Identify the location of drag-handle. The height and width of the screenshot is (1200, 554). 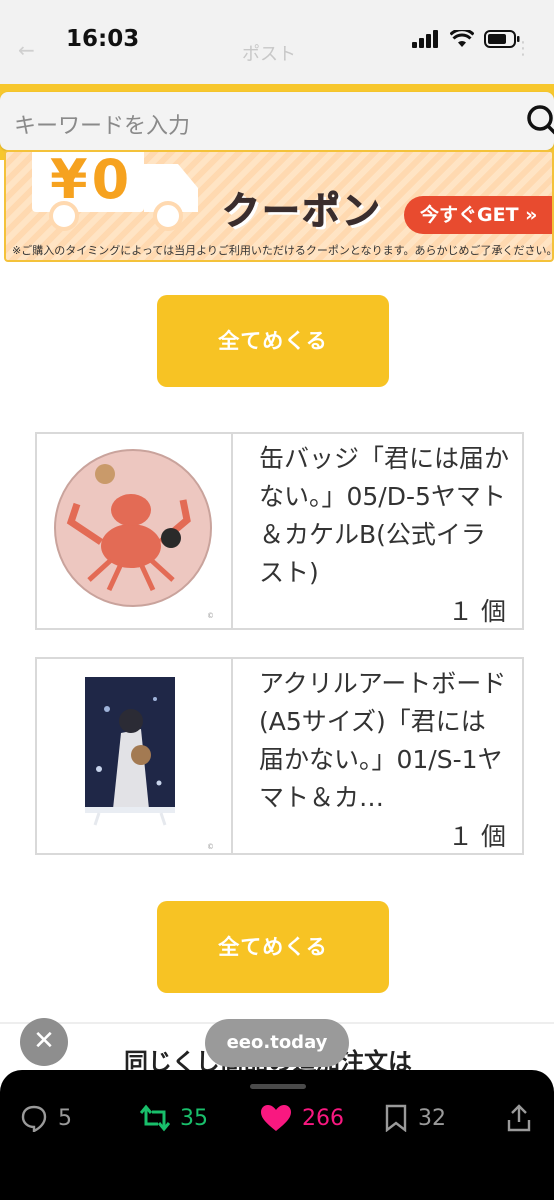
(278, 1086).